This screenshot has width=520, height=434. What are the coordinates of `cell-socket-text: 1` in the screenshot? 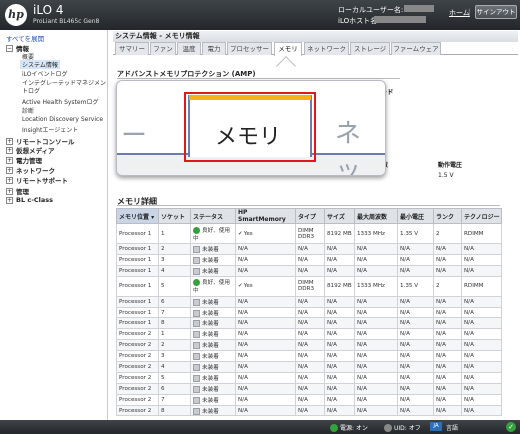 It's located at (163, 233).